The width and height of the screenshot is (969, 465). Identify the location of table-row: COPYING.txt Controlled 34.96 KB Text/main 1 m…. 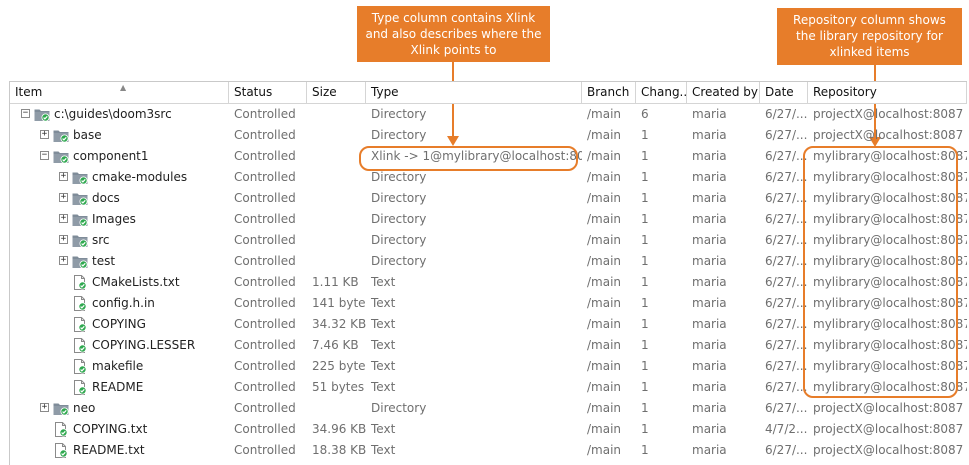
(488, 429).